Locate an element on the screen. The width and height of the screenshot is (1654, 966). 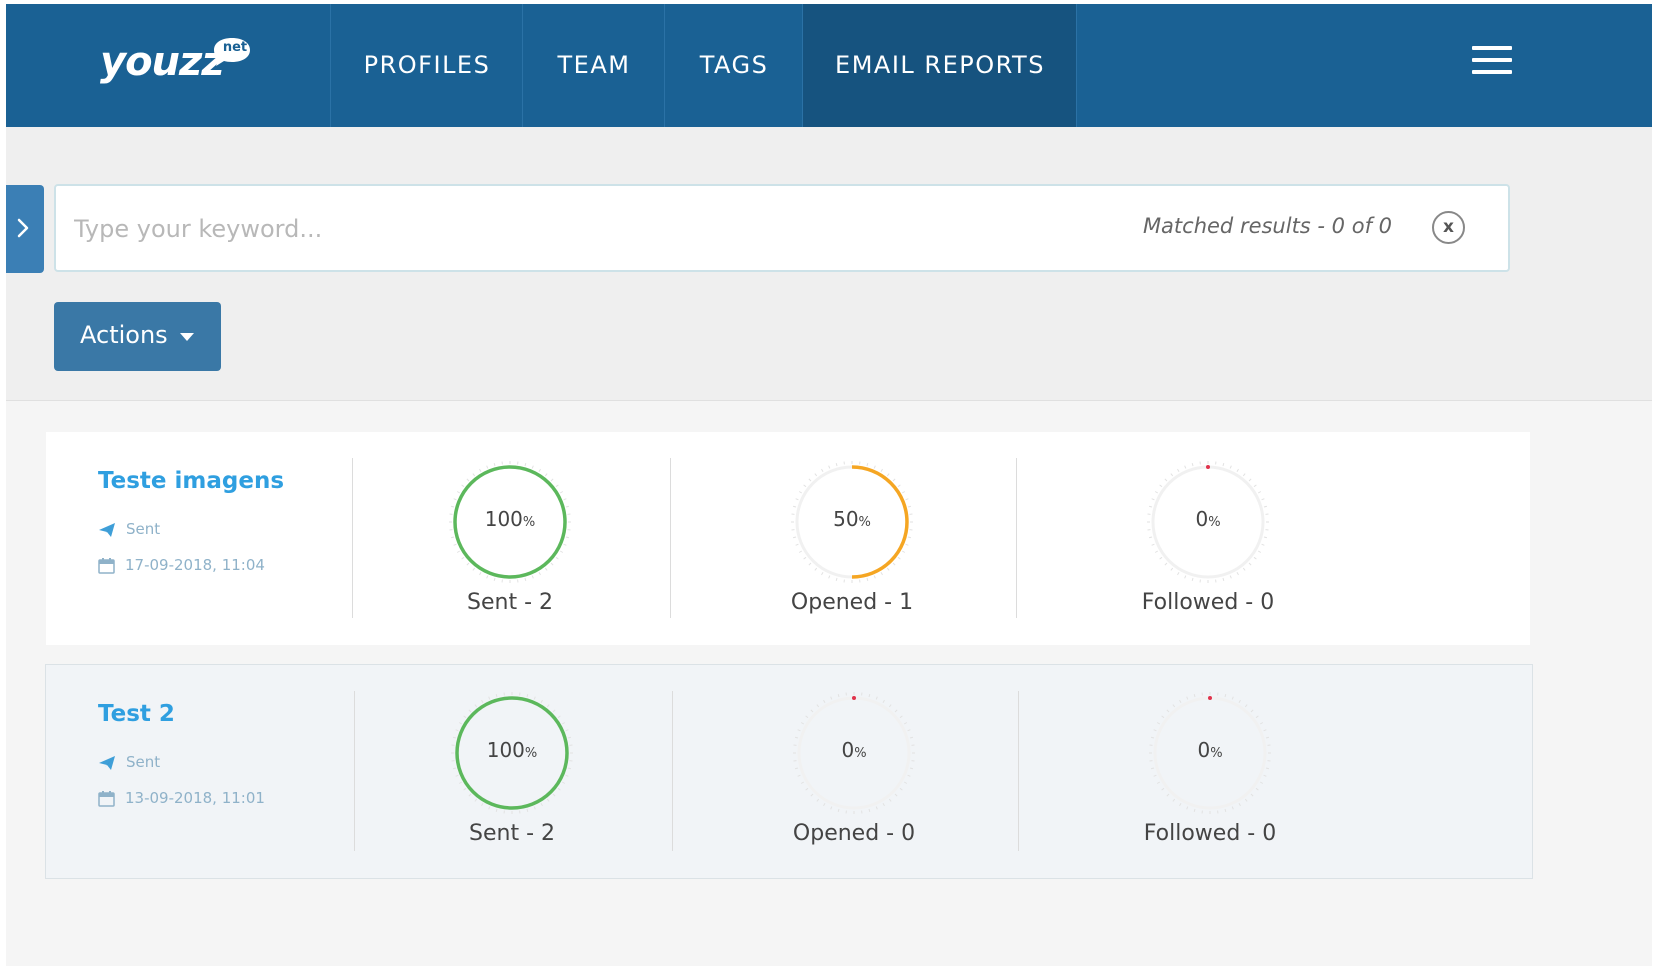
logo-badge: net is located at coordinates (235, 47).